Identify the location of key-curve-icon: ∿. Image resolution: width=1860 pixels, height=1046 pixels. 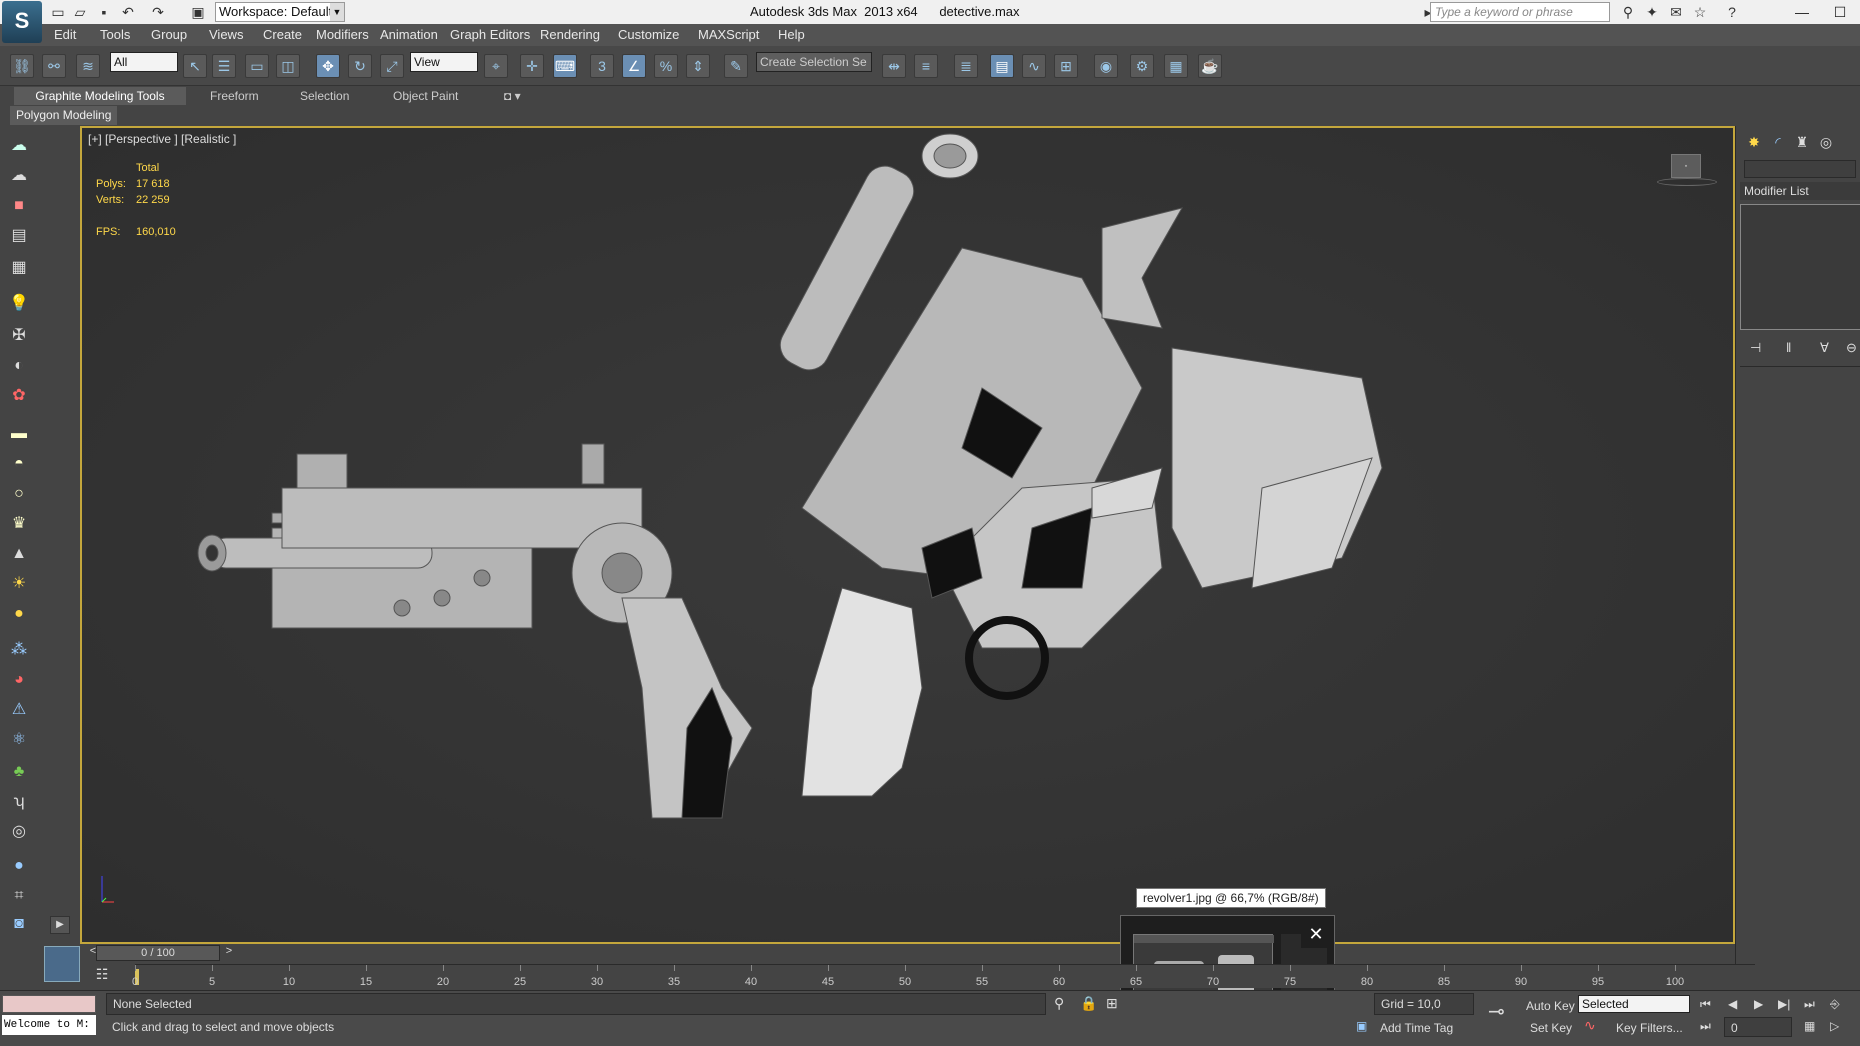
(1590, 1025).